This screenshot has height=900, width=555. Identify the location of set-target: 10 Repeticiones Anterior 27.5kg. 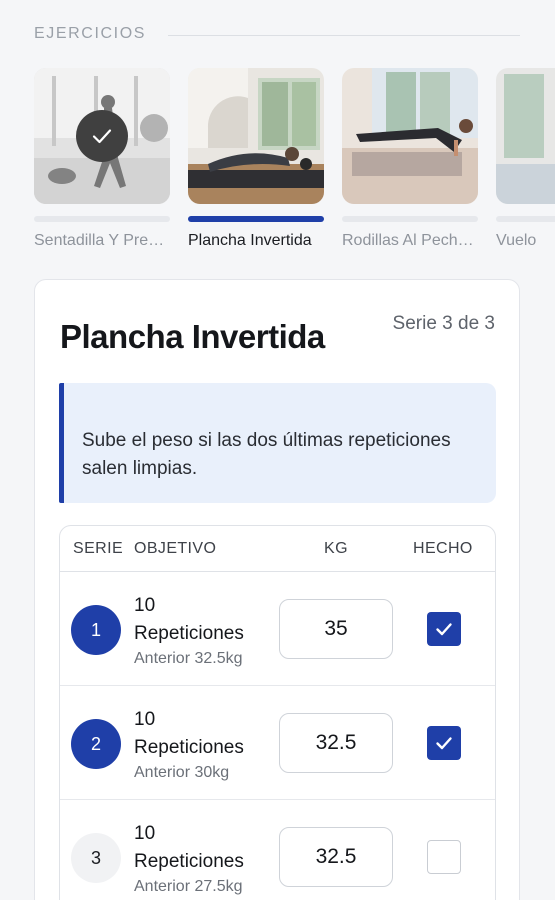
(189, 859).